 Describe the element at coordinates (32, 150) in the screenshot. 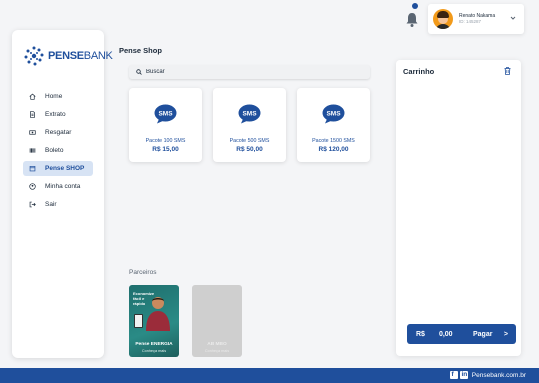

I see `barcode-icon` at that location.